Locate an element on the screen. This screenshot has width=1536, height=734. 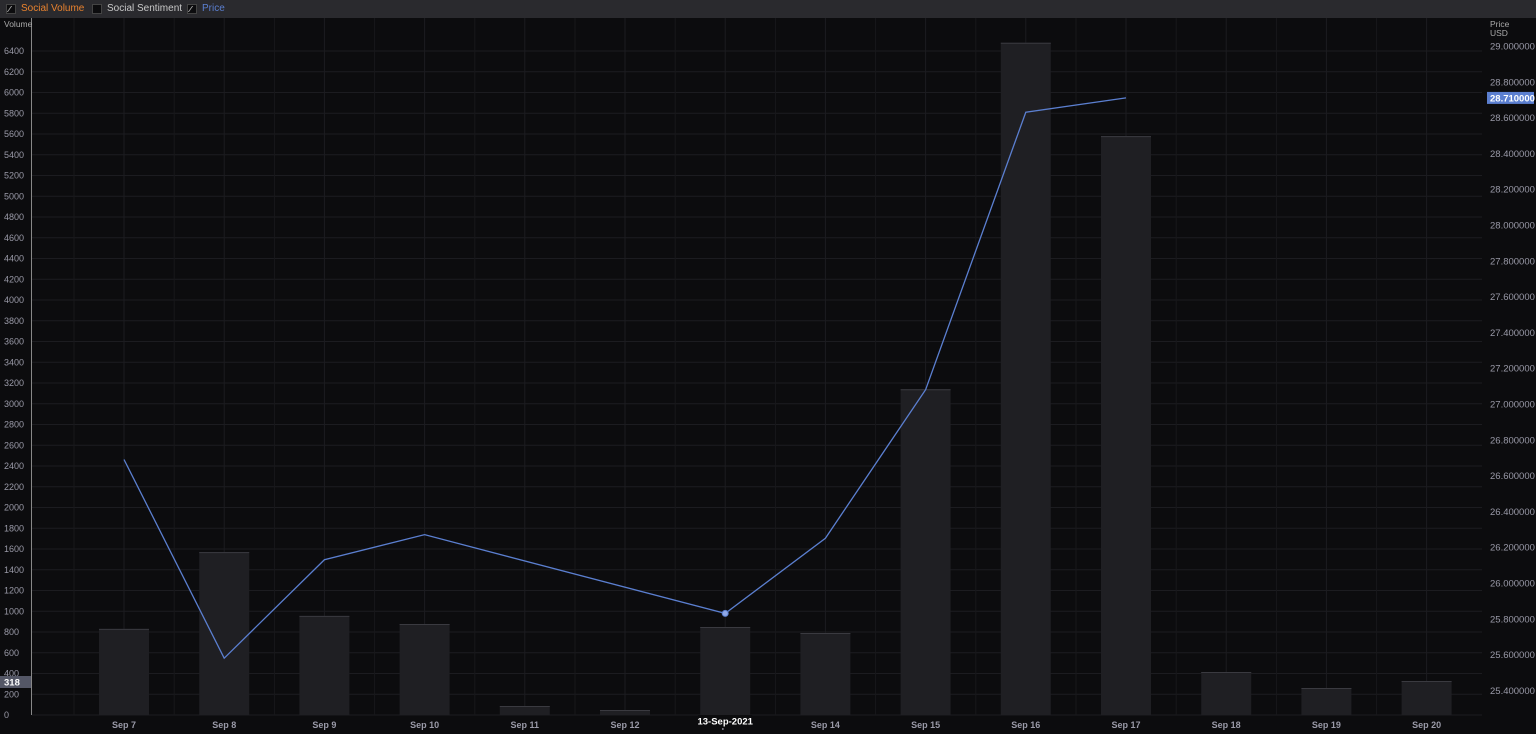
left-axis-tick: 2200 is located at coordinates (14, 487).